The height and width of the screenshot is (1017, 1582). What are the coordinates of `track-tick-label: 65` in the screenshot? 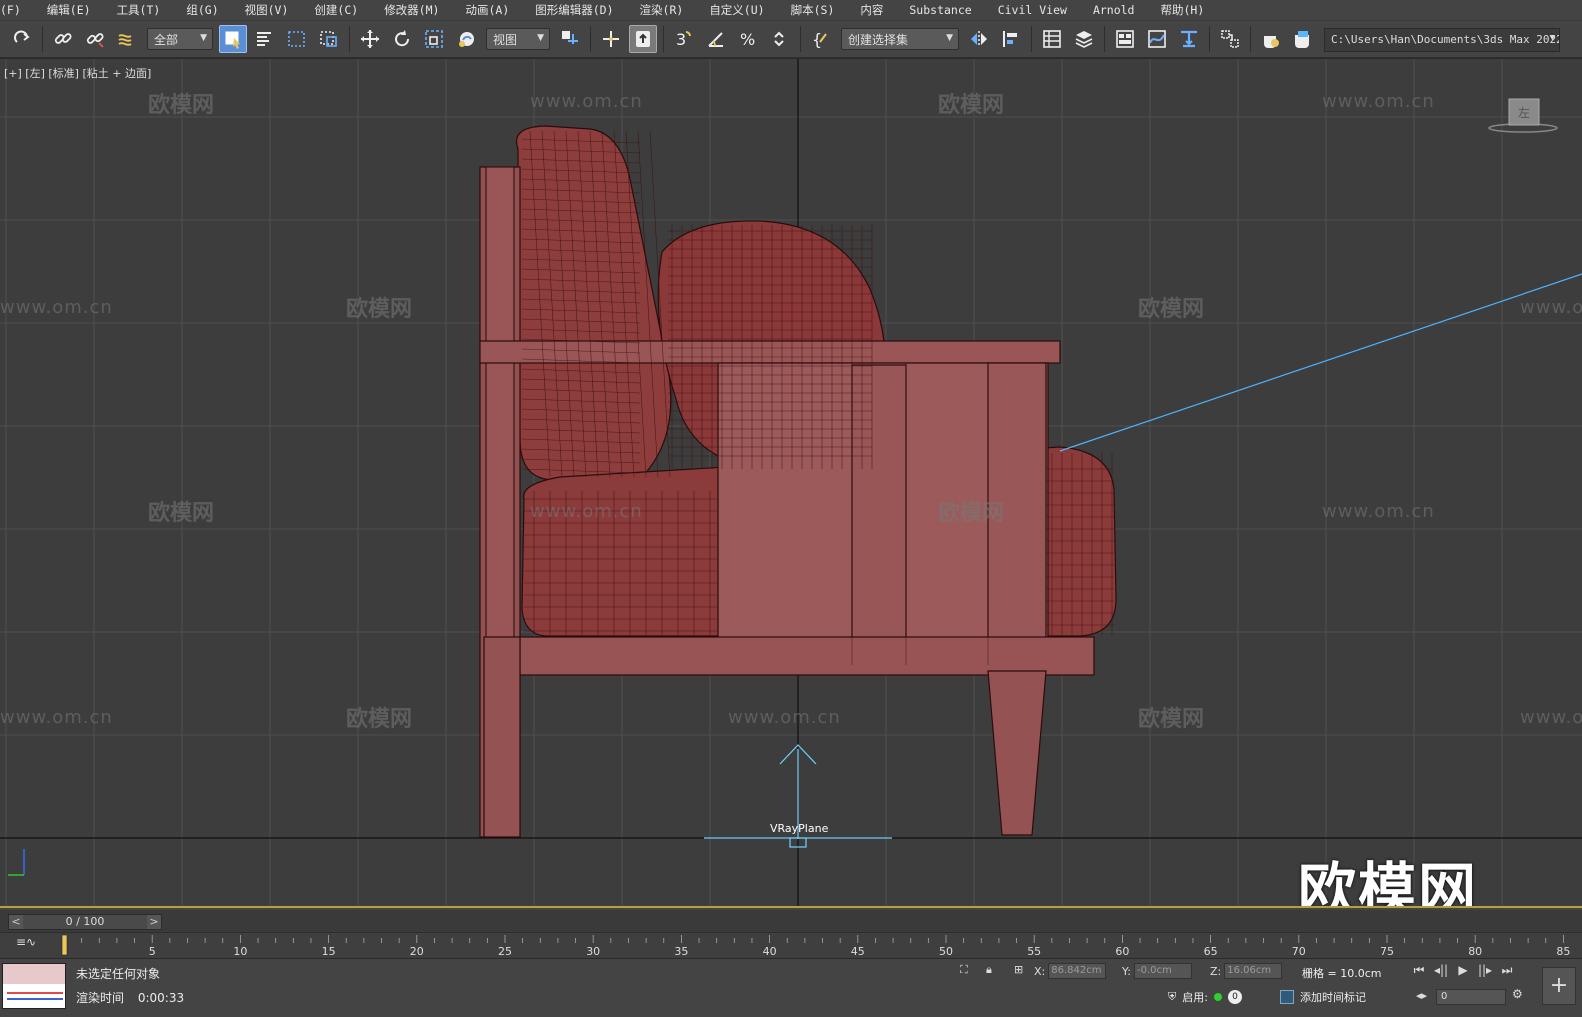 It's located at (1211, 951).